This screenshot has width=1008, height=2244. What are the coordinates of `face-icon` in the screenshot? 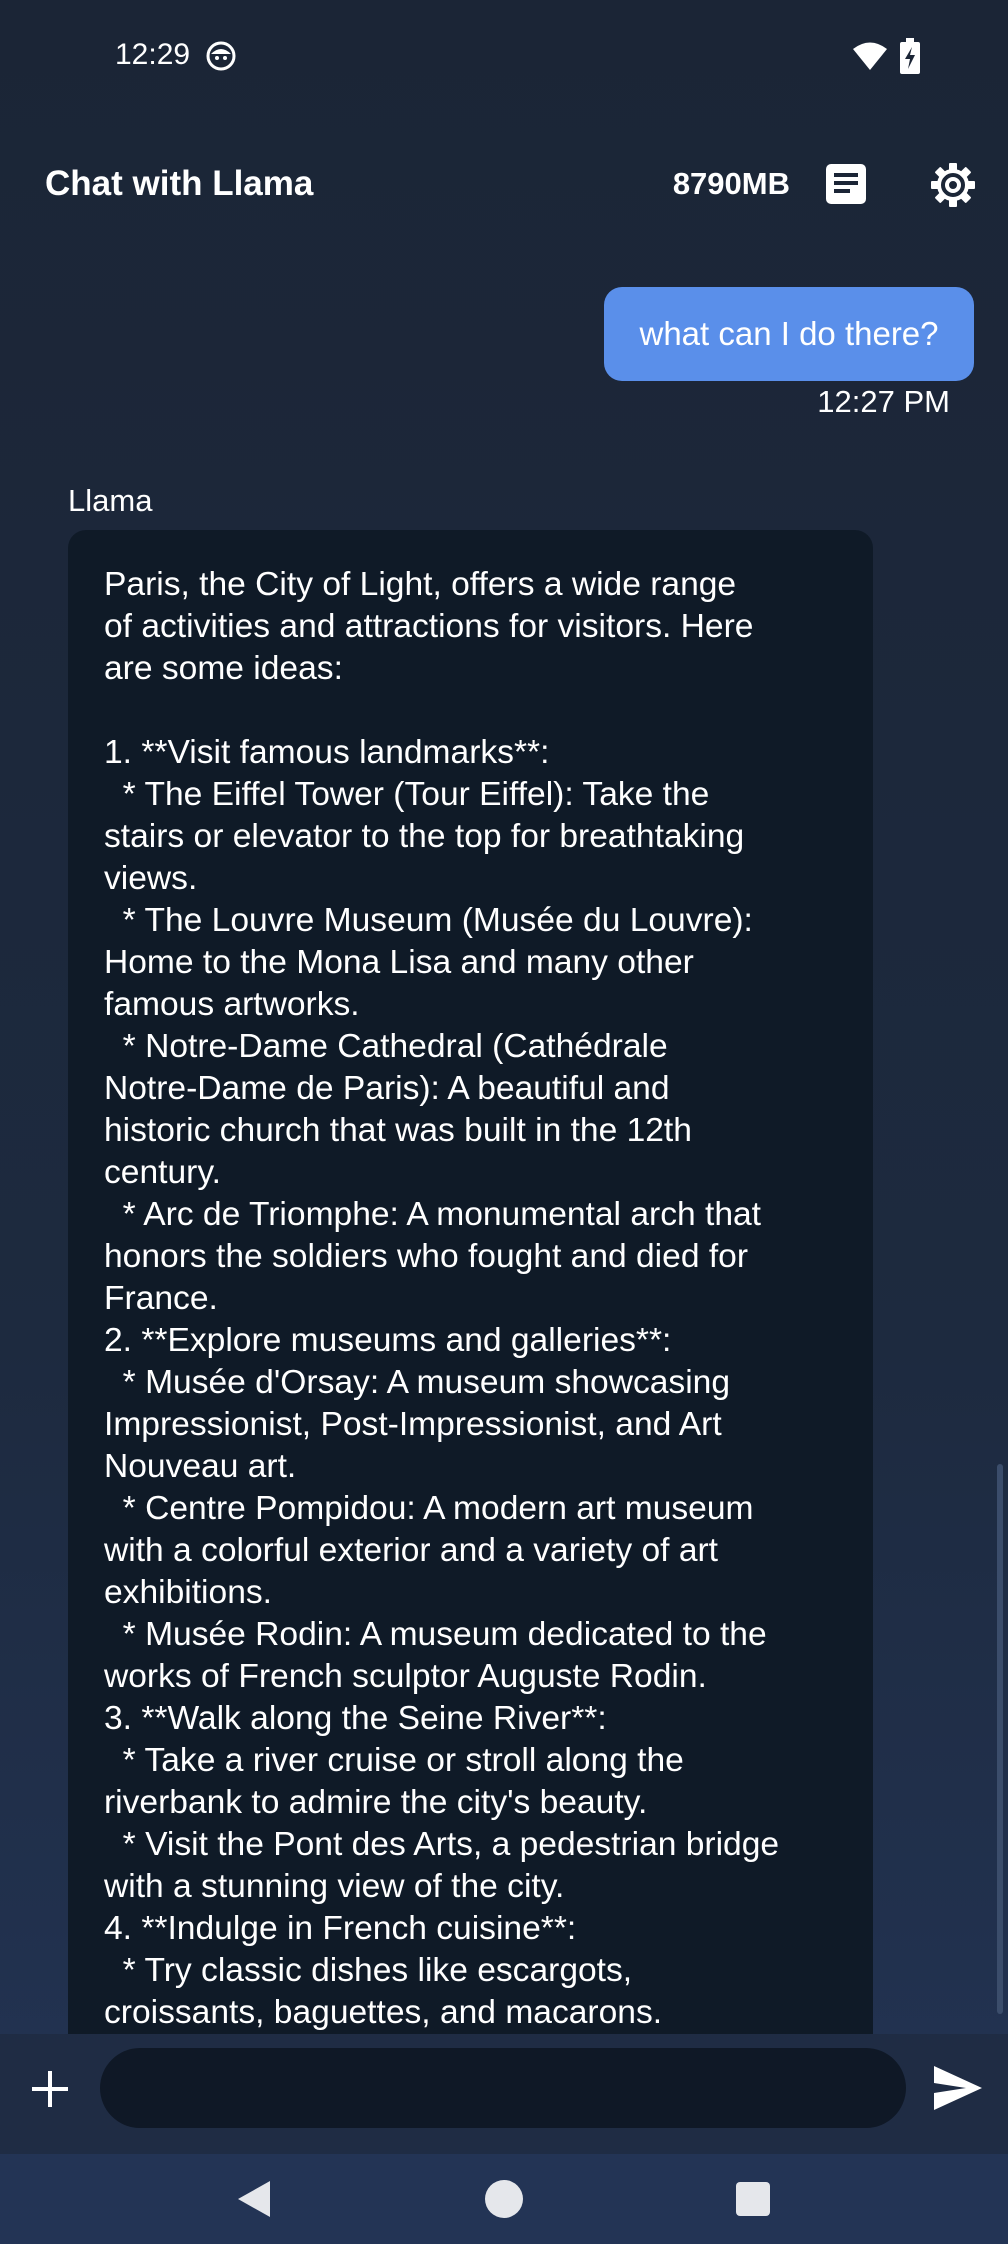 It's located at (221, 56).